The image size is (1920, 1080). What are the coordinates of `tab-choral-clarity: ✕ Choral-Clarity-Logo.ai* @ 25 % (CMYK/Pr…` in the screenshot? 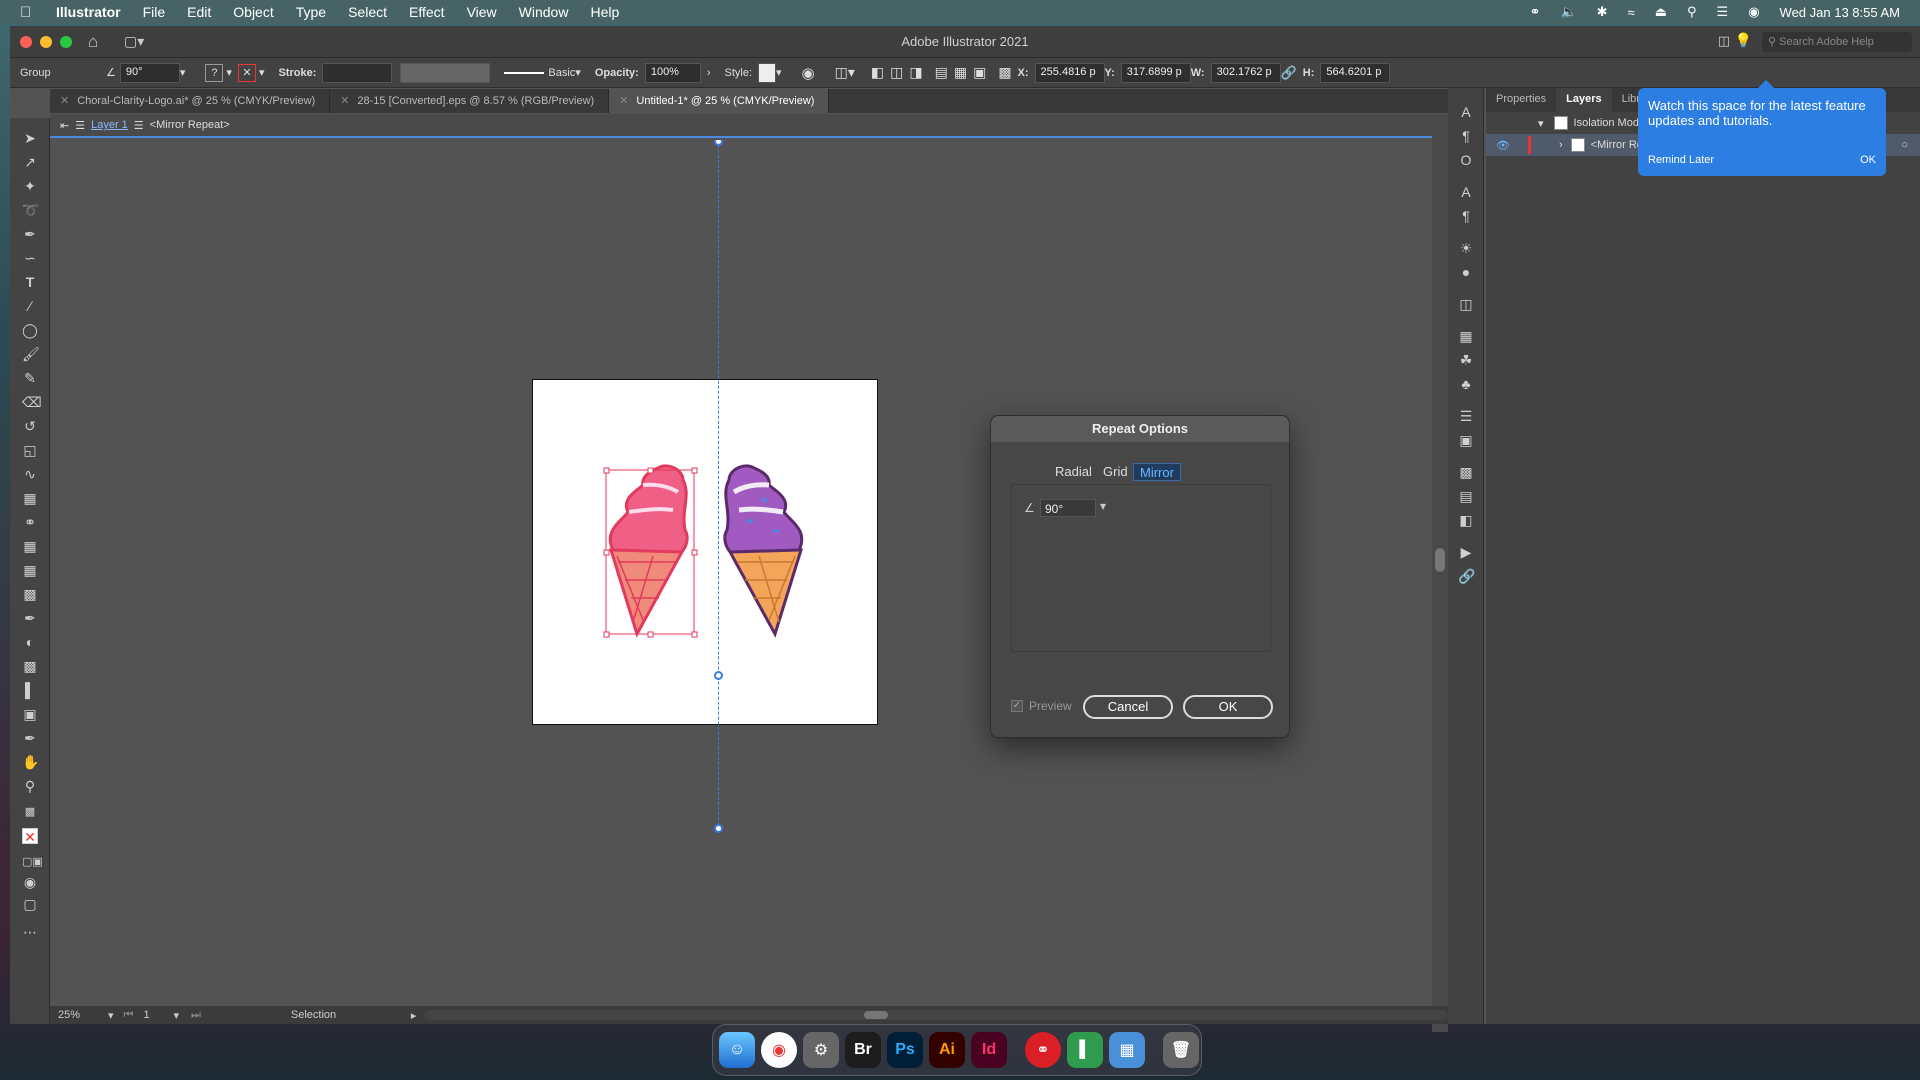 It's located at (190, 101).